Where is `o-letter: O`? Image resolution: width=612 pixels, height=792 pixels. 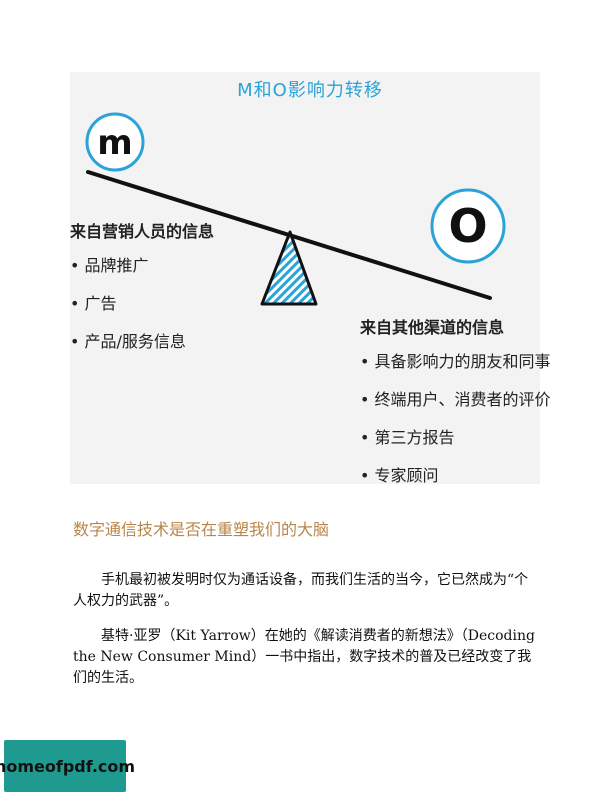
o-letter: O is located at coordinates (467, 226).